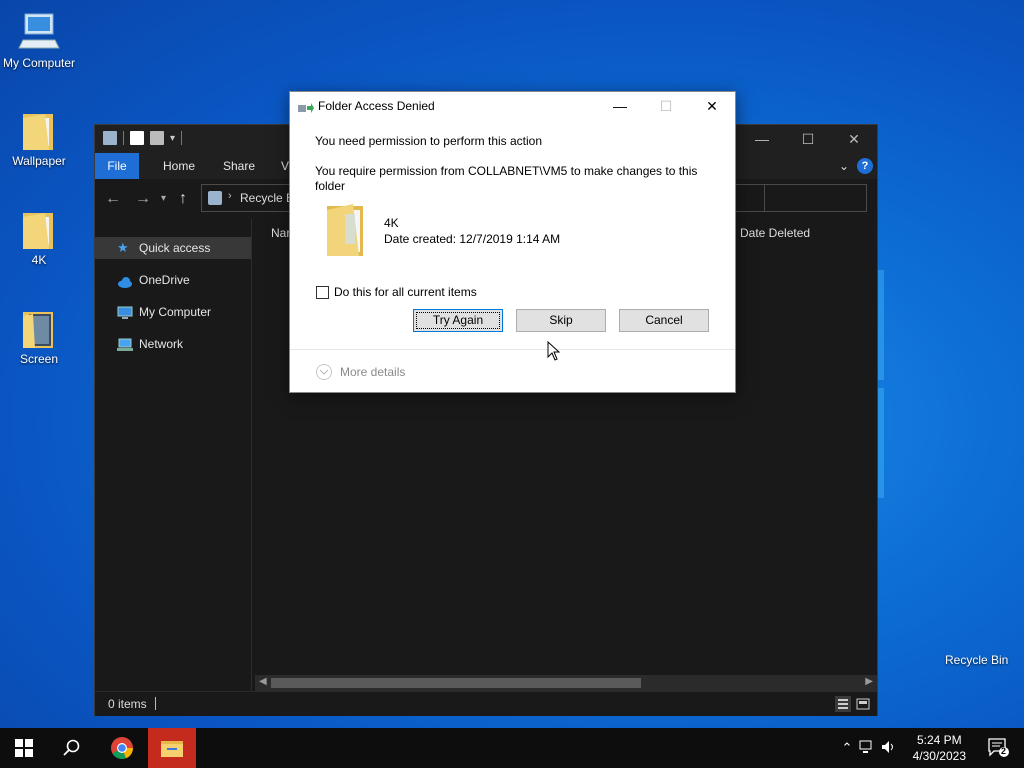  I want to click on file-explorer-taskbar-button, so click(172, 748).